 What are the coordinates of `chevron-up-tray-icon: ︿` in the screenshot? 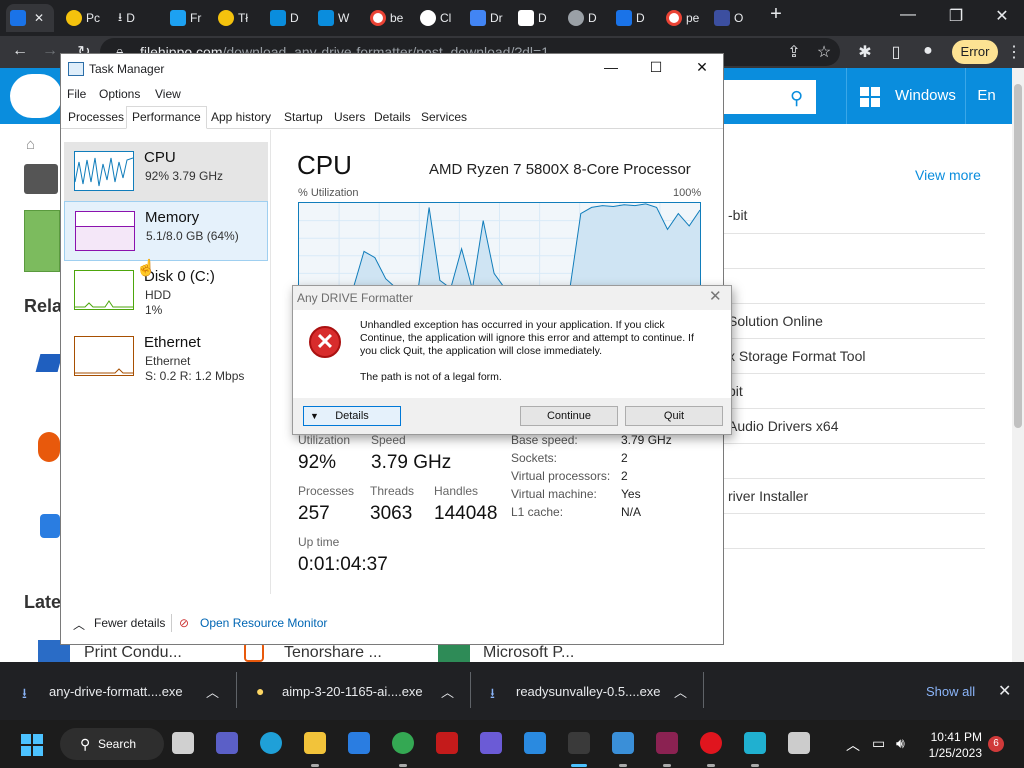 It's located at (853, 745).